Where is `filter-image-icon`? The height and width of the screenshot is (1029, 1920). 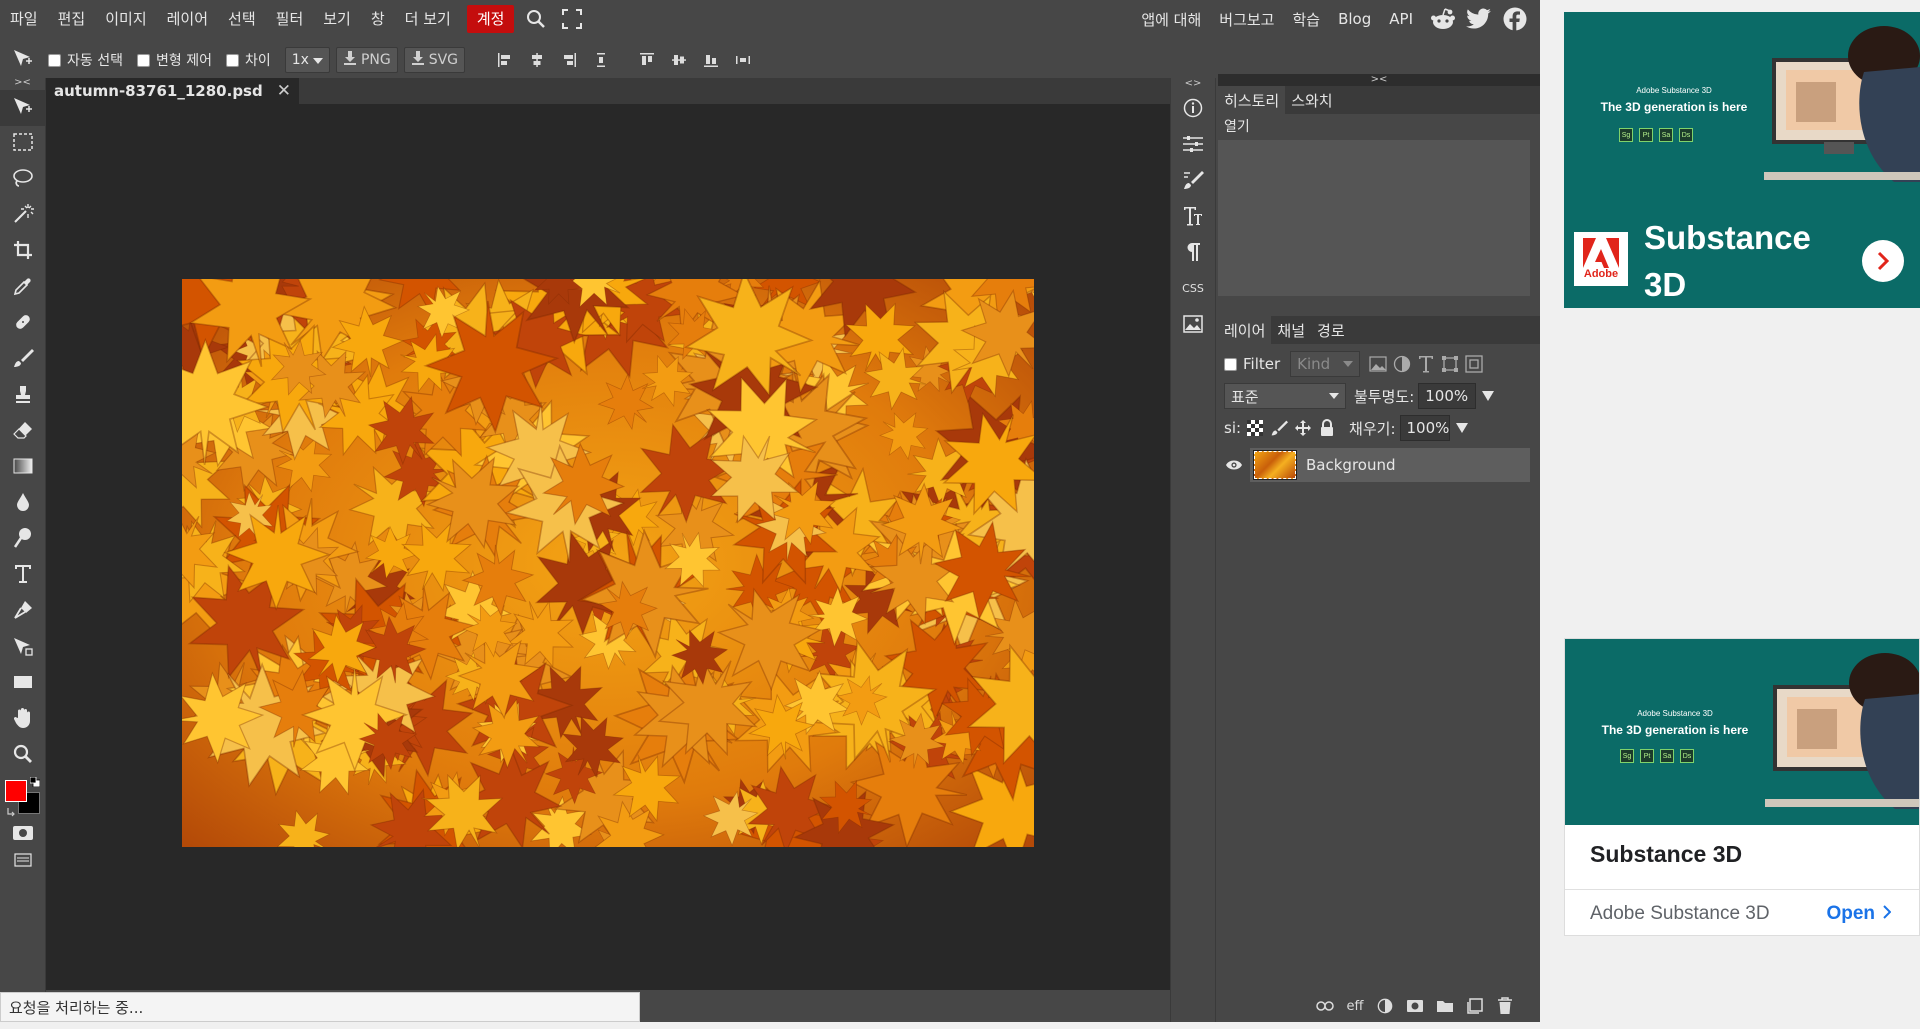
filter-image-icon is located at coordinates (1378, 364).